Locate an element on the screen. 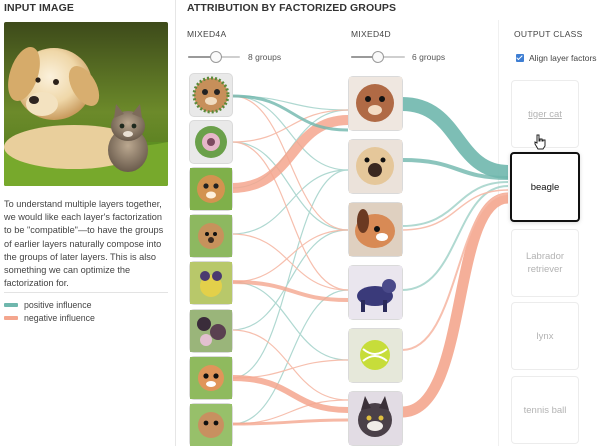 Image resolution: width=600 pixels, height=446 pixels. output-class-beagle: beagle is located at coordinates (545, 187).